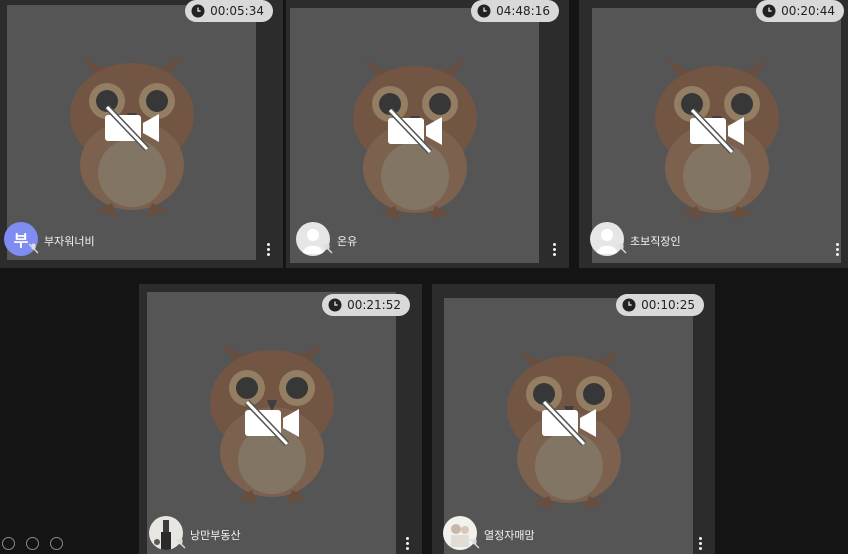  I want to click on participant-name: 부자워너비, so click(69, 241).